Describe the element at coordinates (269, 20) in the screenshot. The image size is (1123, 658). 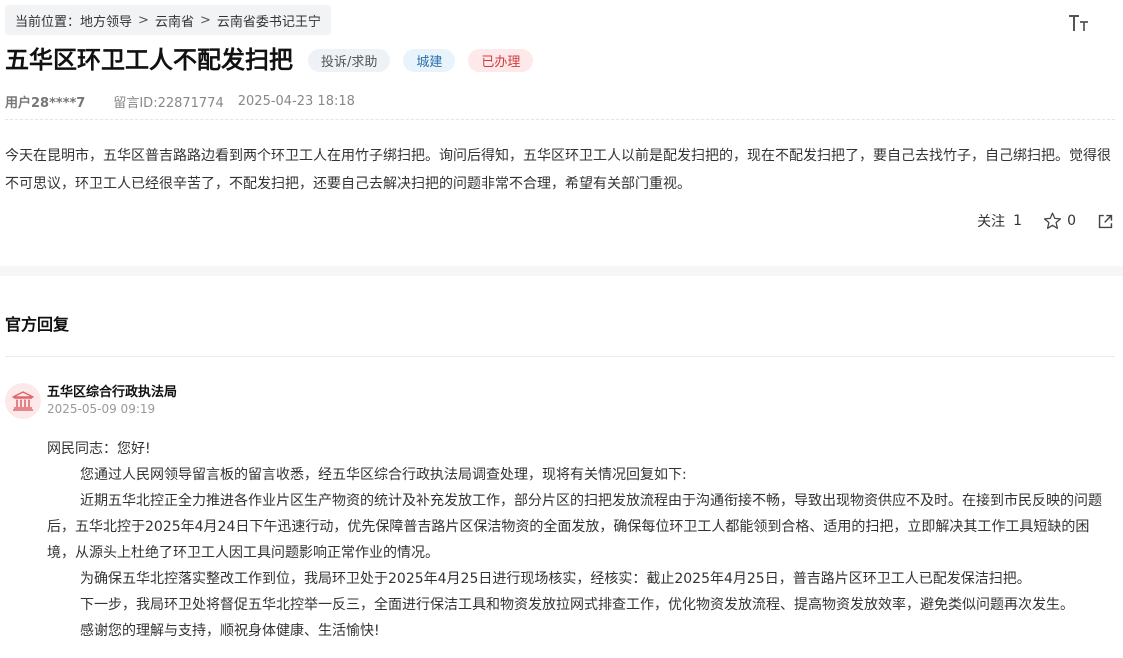
I see `breadcrumb-link-leader: 云南省委书记王宁` at that location.